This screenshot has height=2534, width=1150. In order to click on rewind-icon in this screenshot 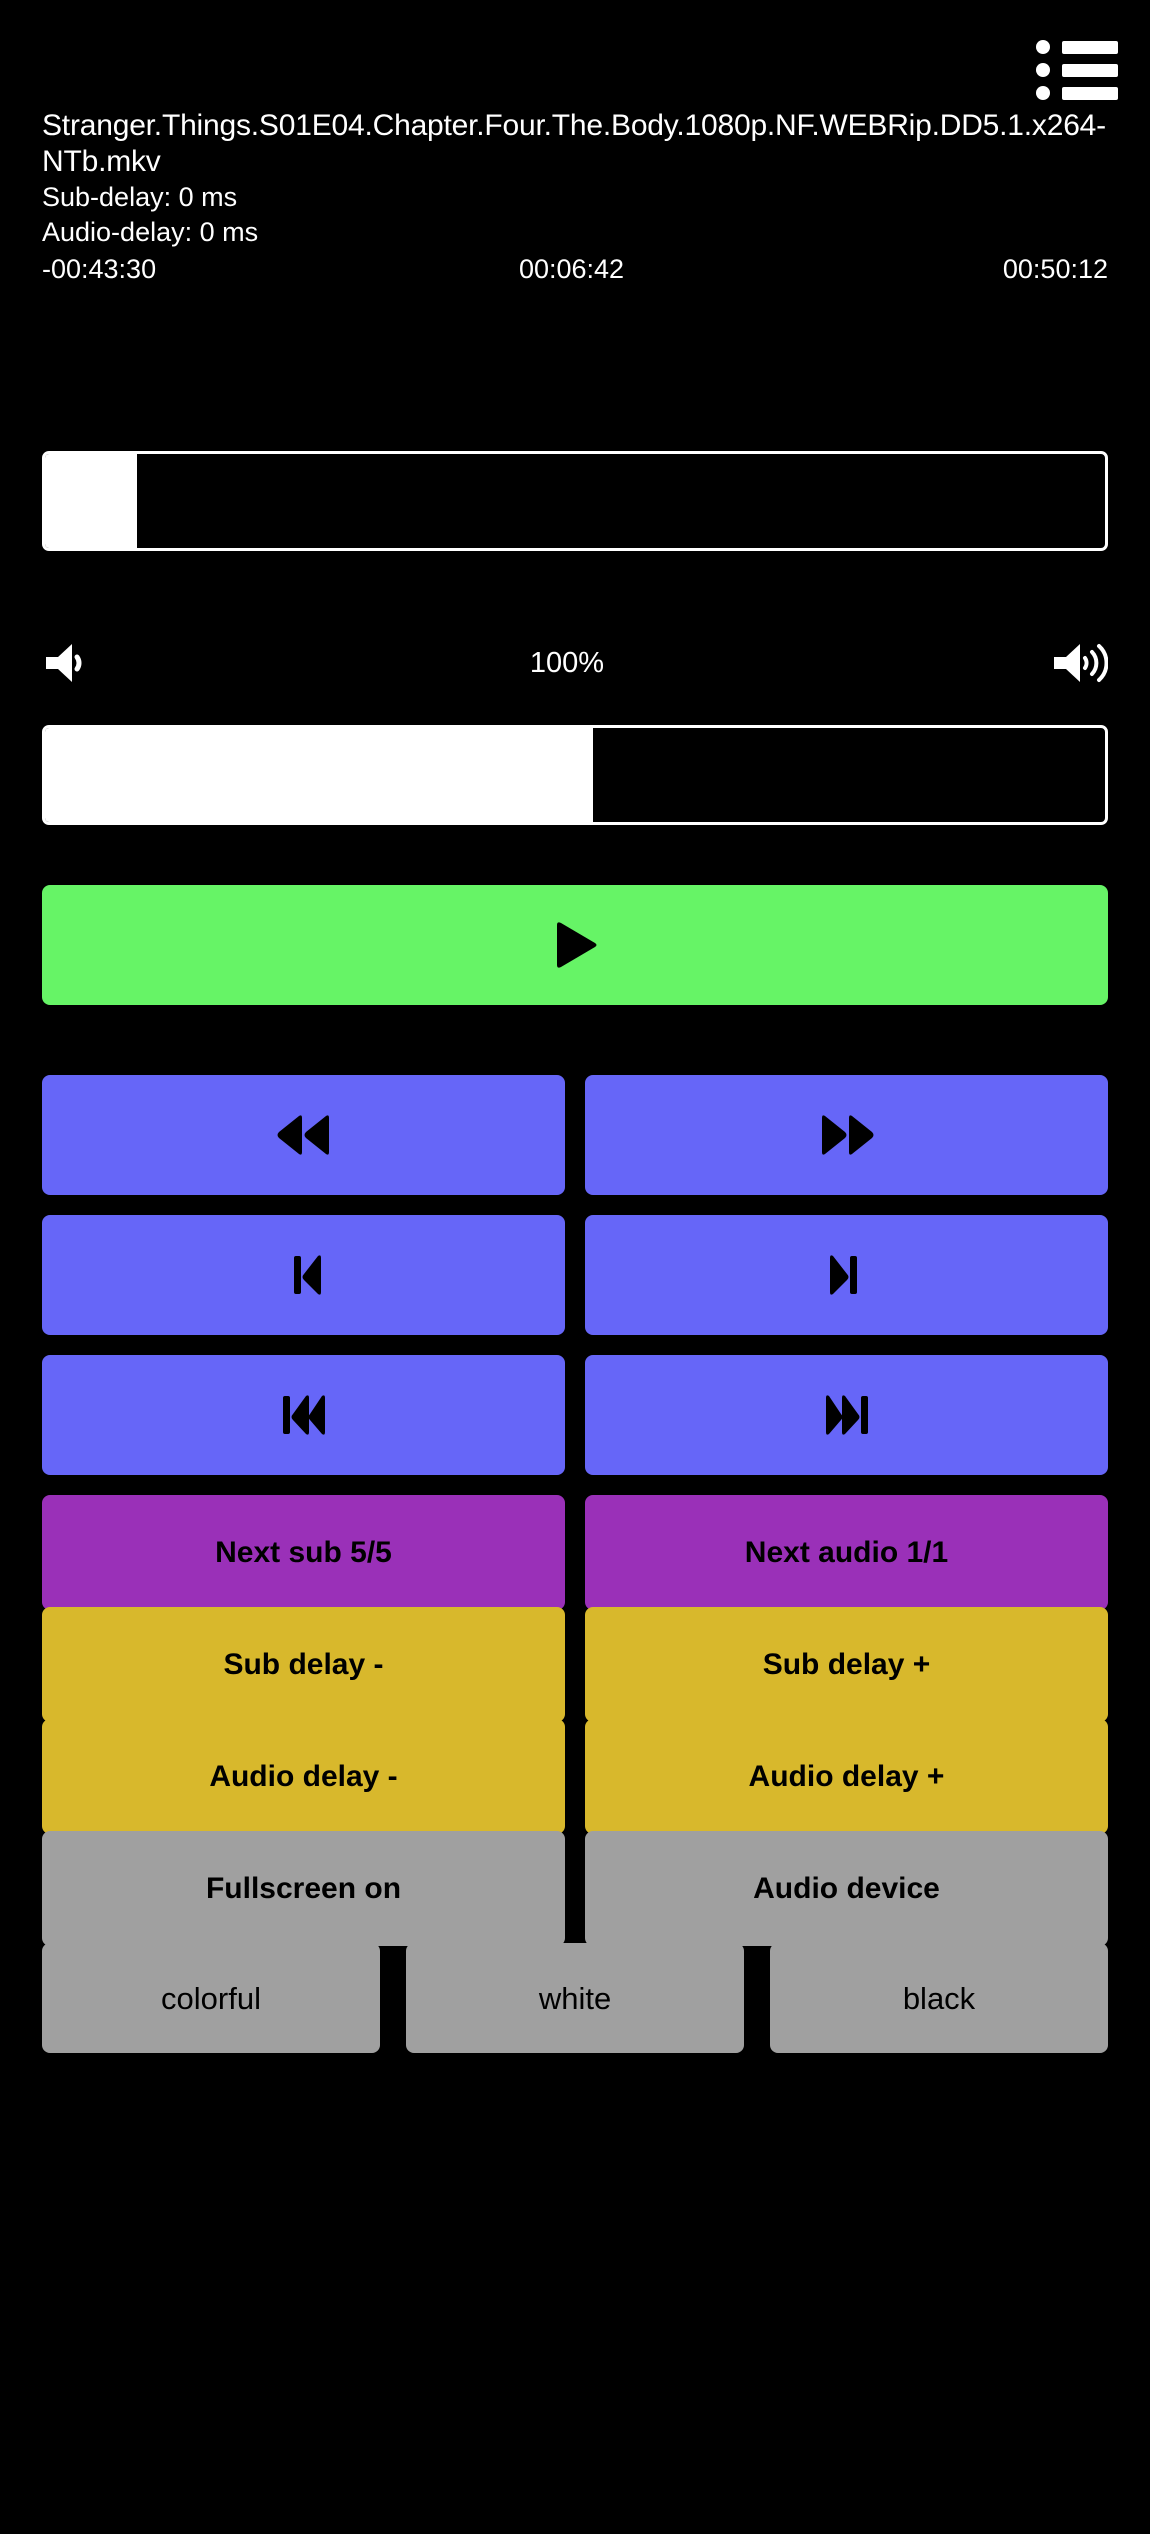, I will do `click(304, 1135)`.